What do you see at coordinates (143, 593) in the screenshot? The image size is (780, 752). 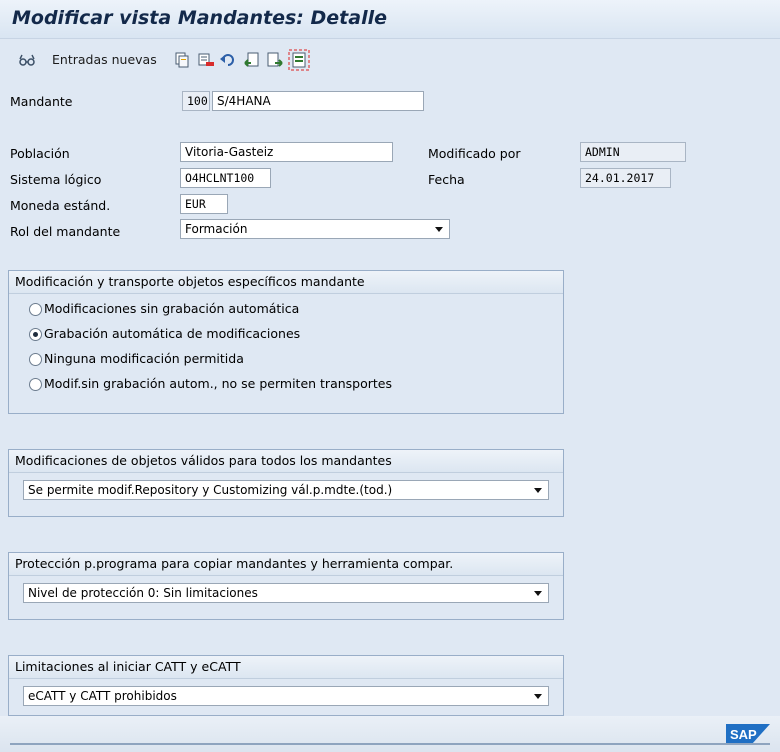 I see `protection-level-value: Nivel de protección 0: Sin limitaciones` at bounding box center [143, 593].